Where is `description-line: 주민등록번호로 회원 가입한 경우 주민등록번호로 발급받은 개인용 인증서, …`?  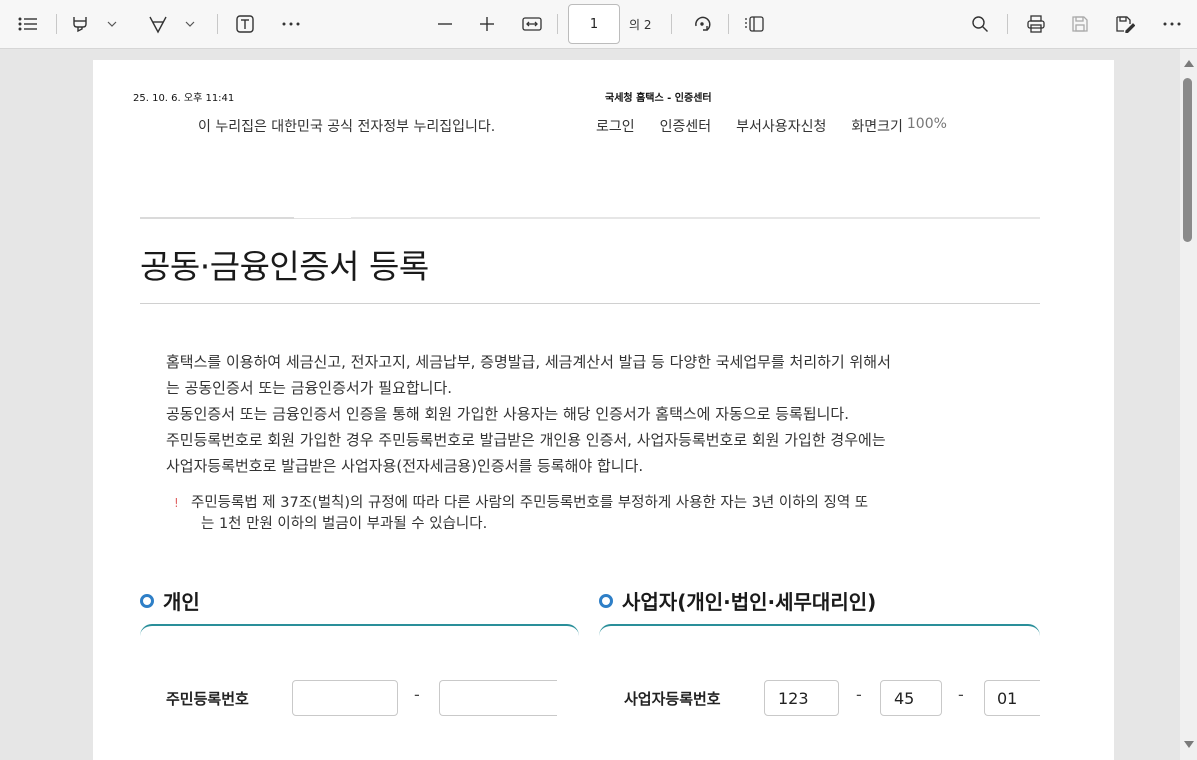 description-line: 주민등록번호로 회원 가입한 경우 주민등록번호로 발급받은 개인용 인증서, … is located at coordinates (526, 440).